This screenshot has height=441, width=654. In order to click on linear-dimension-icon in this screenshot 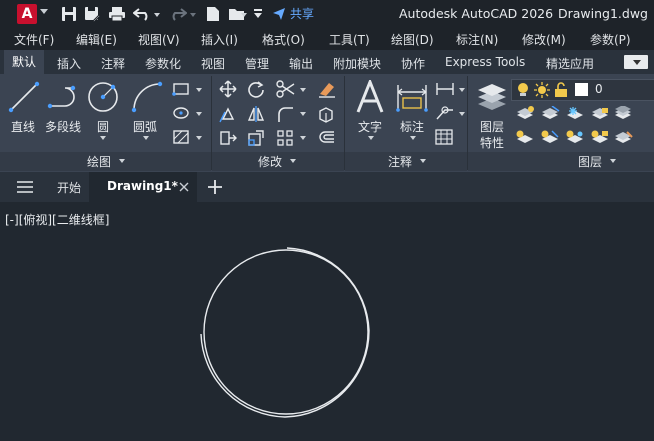, I will do `click(445, 89)`.